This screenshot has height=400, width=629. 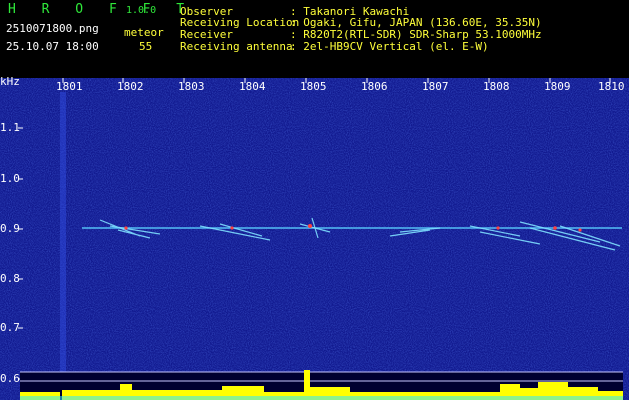 I want to click on y-tick-label: 1.0, so click(x=10, y=178).